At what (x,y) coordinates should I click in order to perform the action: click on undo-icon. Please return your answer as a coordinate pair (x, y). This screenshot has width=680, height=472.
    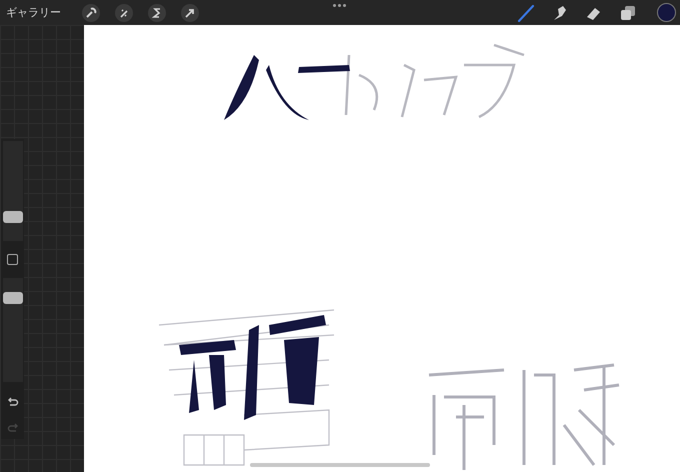
    Looking at the image, I should click on (12, 402).